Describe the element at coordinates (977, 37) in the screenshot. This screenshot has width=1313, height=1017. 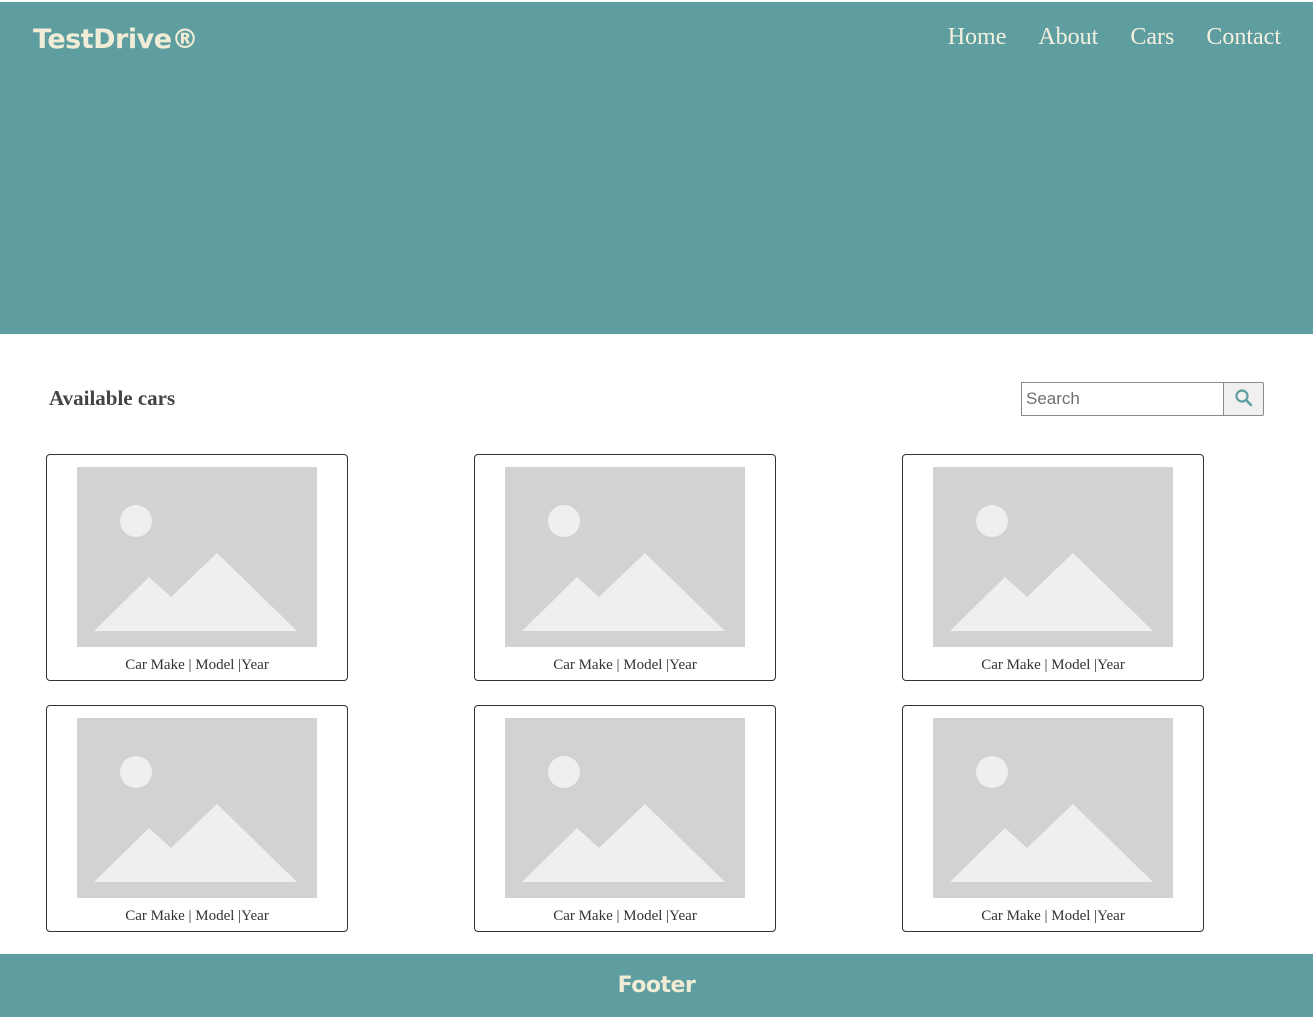
I see `nav-home-link: Home` at that location.